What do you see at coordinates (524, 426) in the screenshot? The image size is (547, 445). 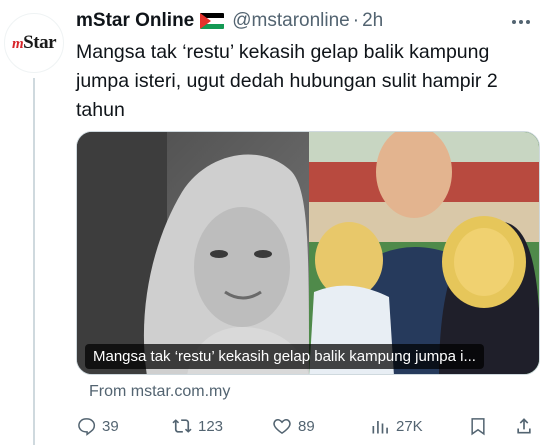 I see `share-icon` at bounding box center [524, 426].